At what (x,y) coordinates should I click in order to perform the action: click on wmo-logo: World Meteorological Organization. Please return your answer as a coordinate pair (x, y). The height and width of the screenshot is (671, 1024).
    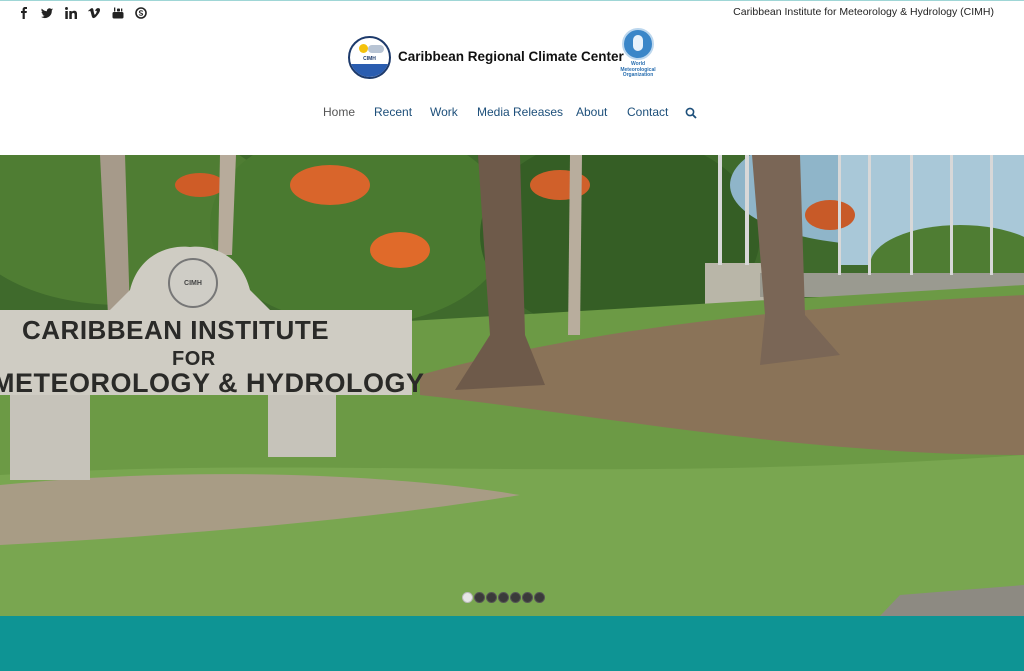
    Looking at the image, I should click on (638, 57).